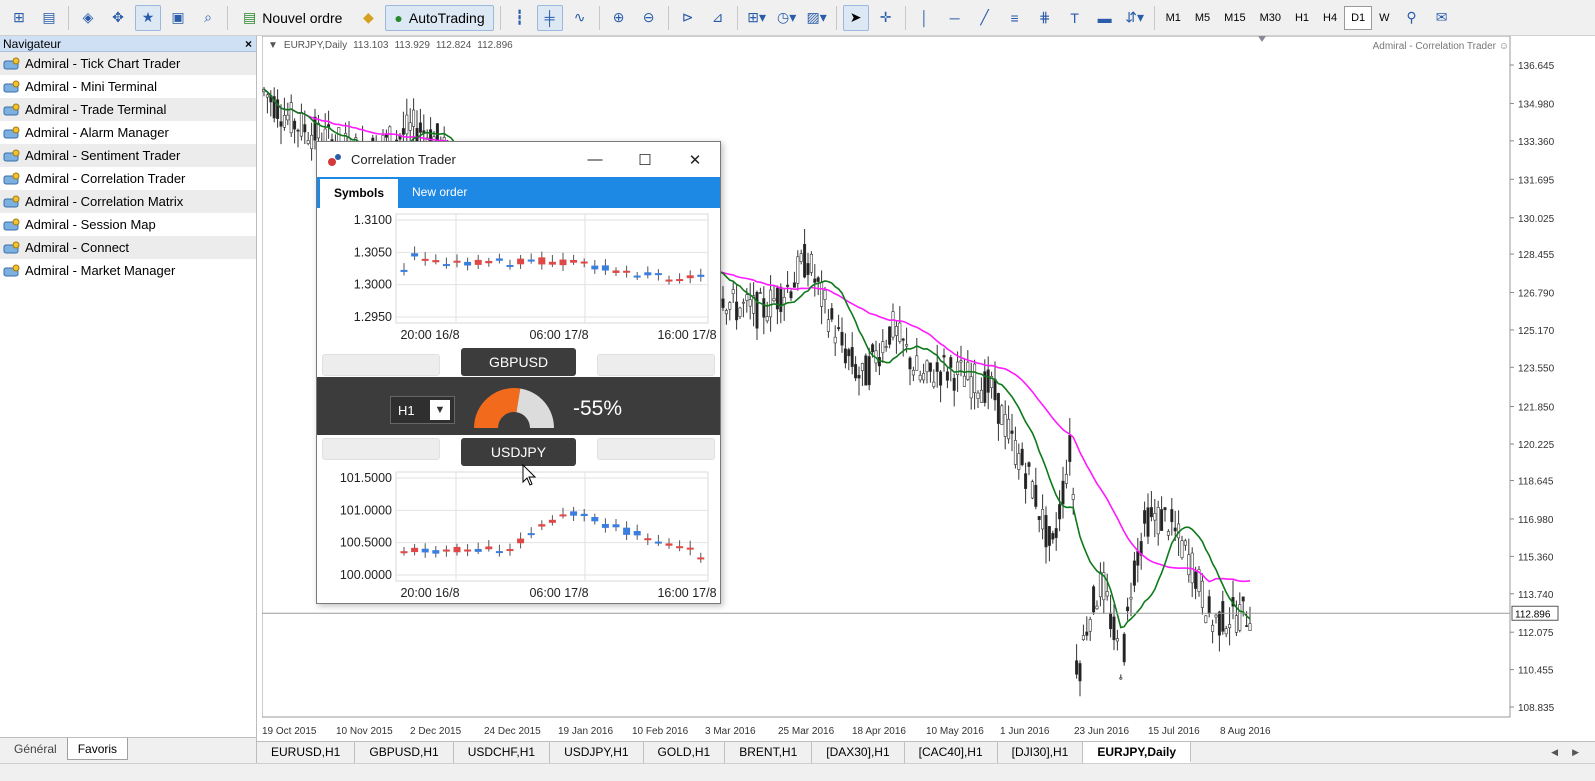 The height and width of the screenshot is (781, 1595). Describe the element at coordinates (518, 159) in the screenshot. I see `ct-titlebar: Correlation Trader — ☐ ✕` at that location.